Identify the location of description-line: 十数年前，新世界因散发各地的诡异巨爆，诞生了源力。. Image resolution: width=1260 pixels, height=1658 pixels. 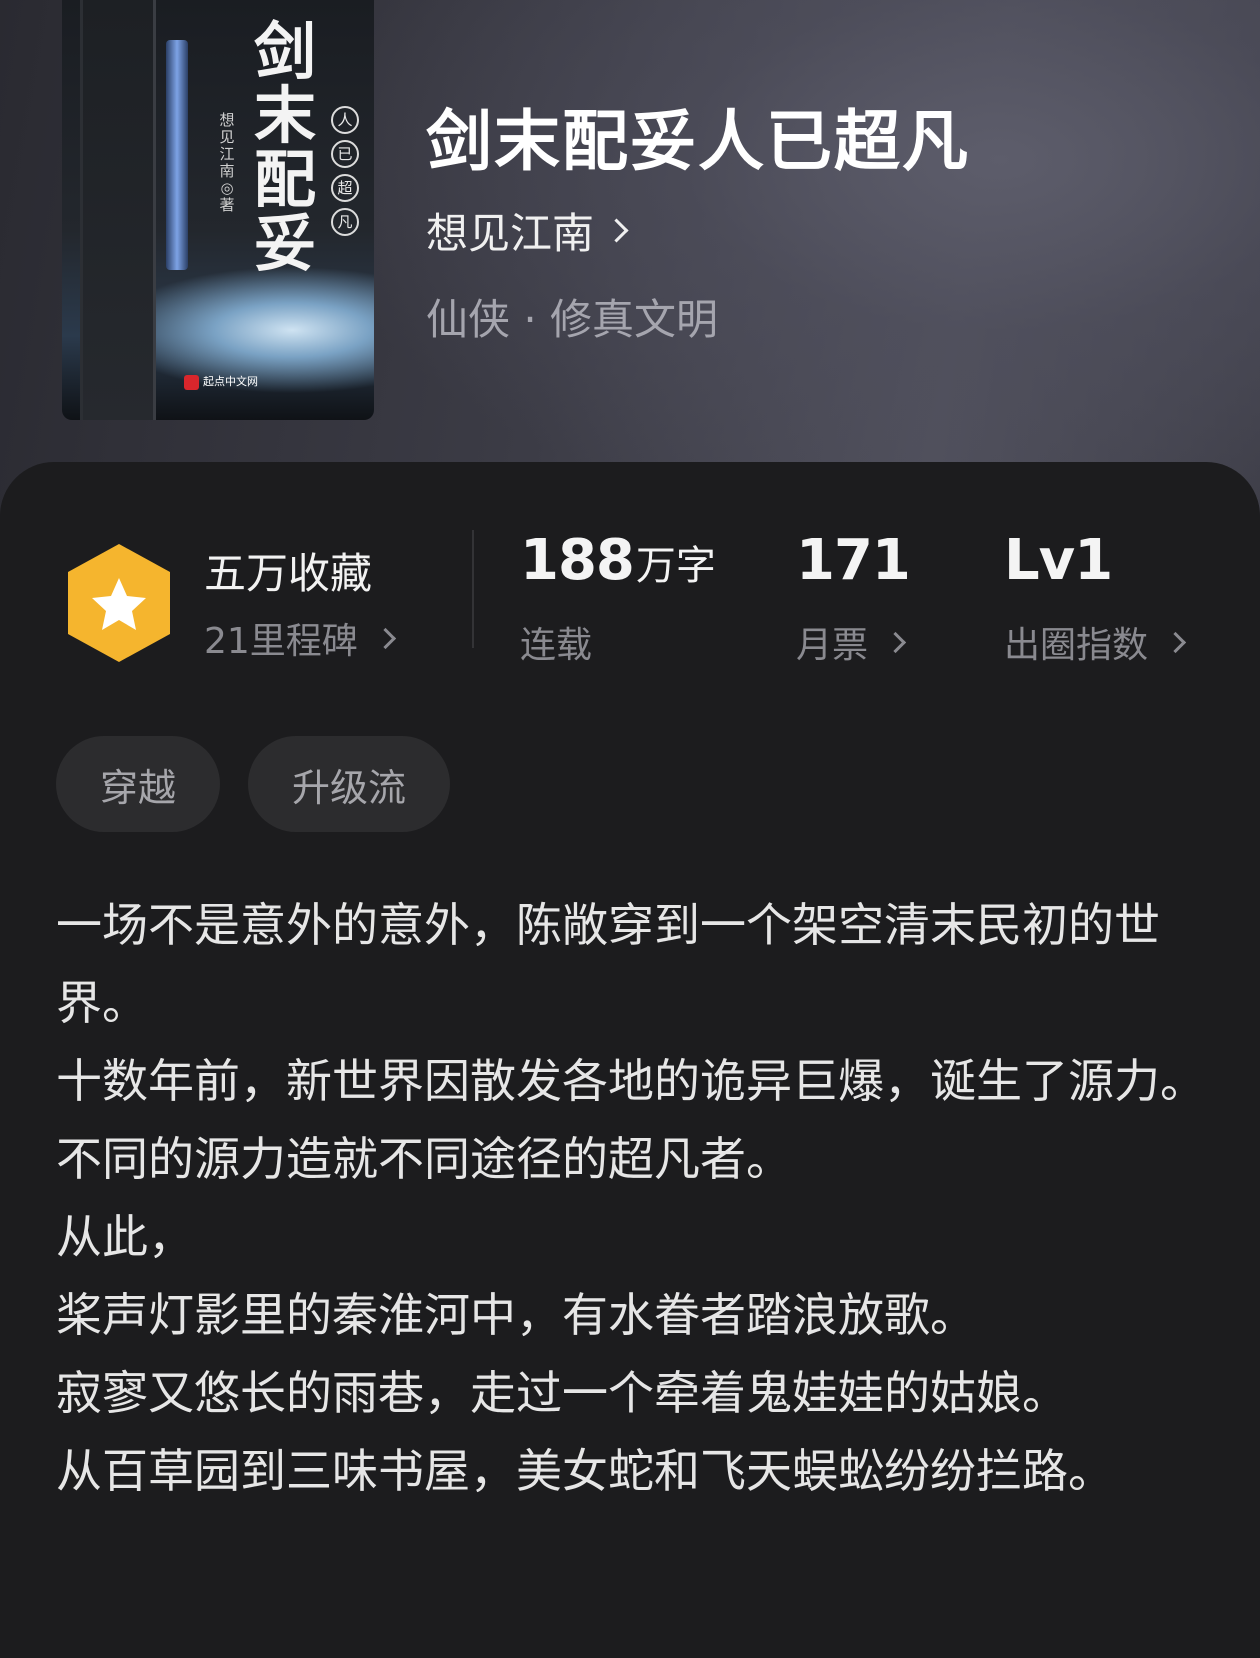
(631, 1081).